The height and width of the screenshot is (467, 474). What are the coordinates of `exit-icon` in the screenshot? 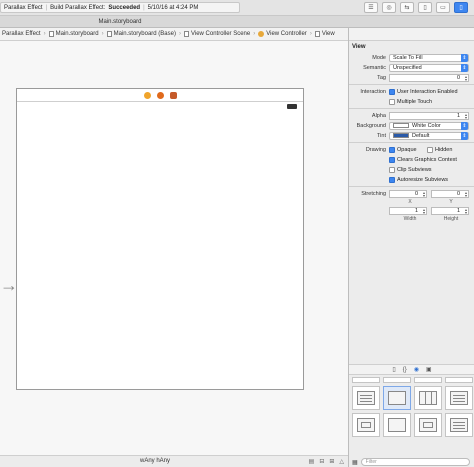 It's located at (173, 95).